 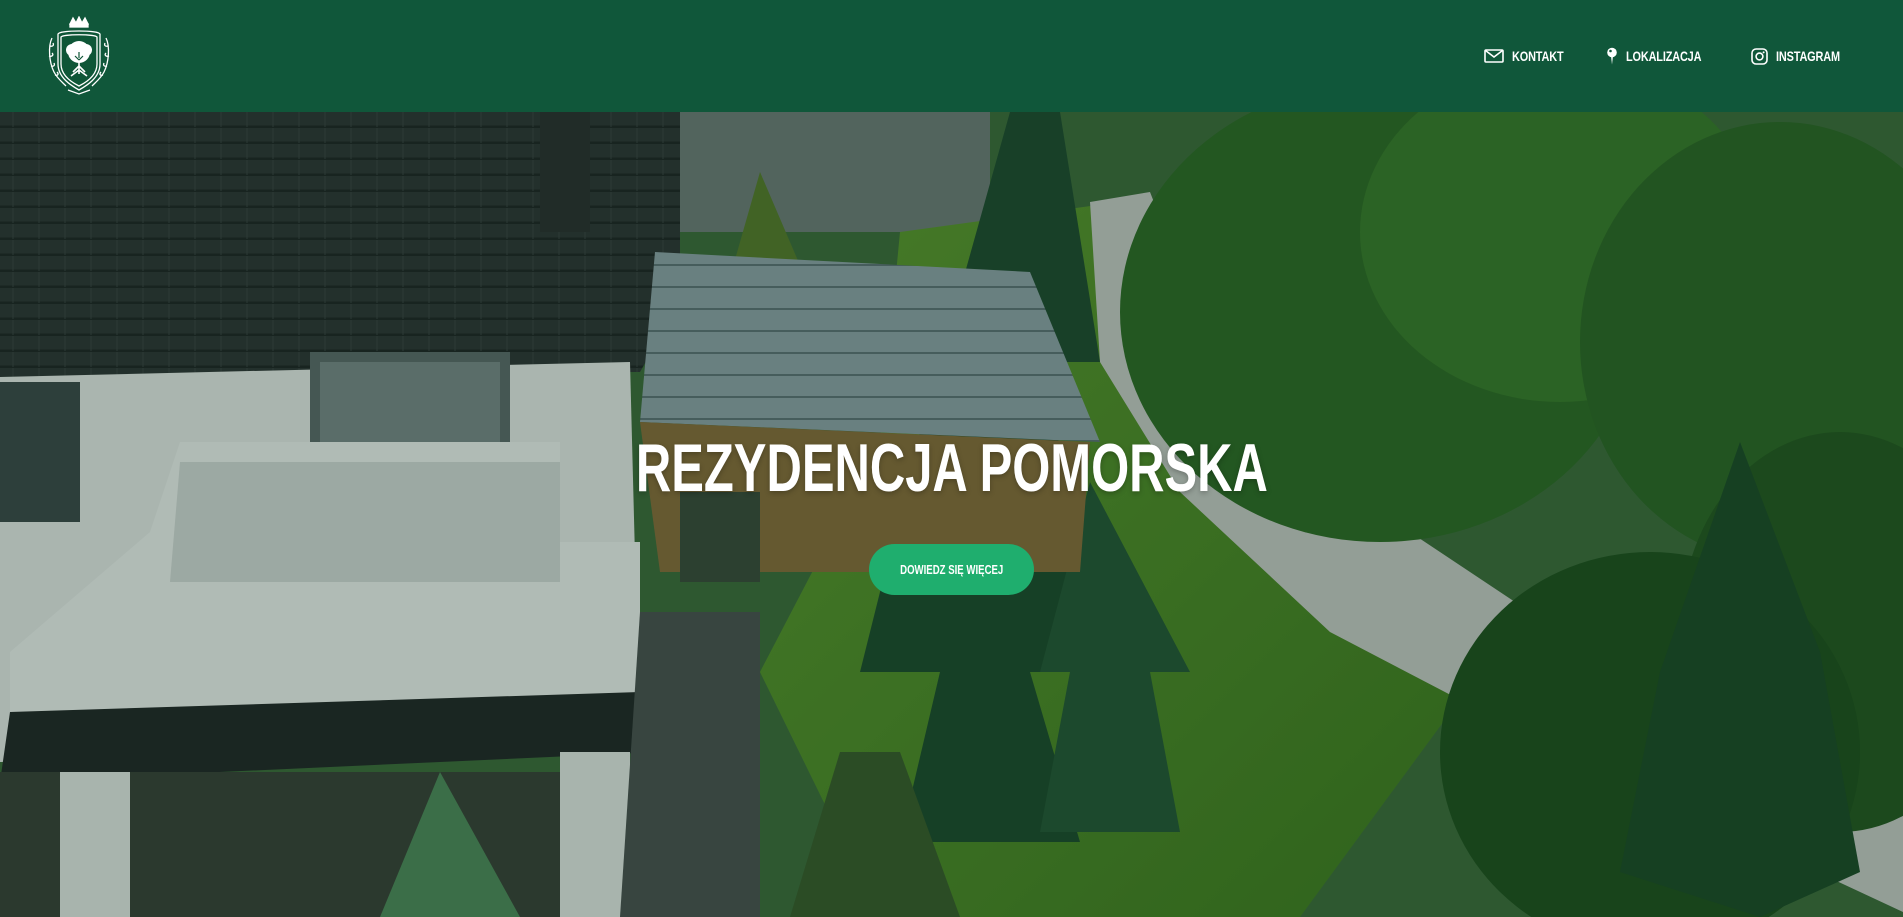 I want to click on nav-location-label: LOKALIZACJA, so click(x=1664, y=56).